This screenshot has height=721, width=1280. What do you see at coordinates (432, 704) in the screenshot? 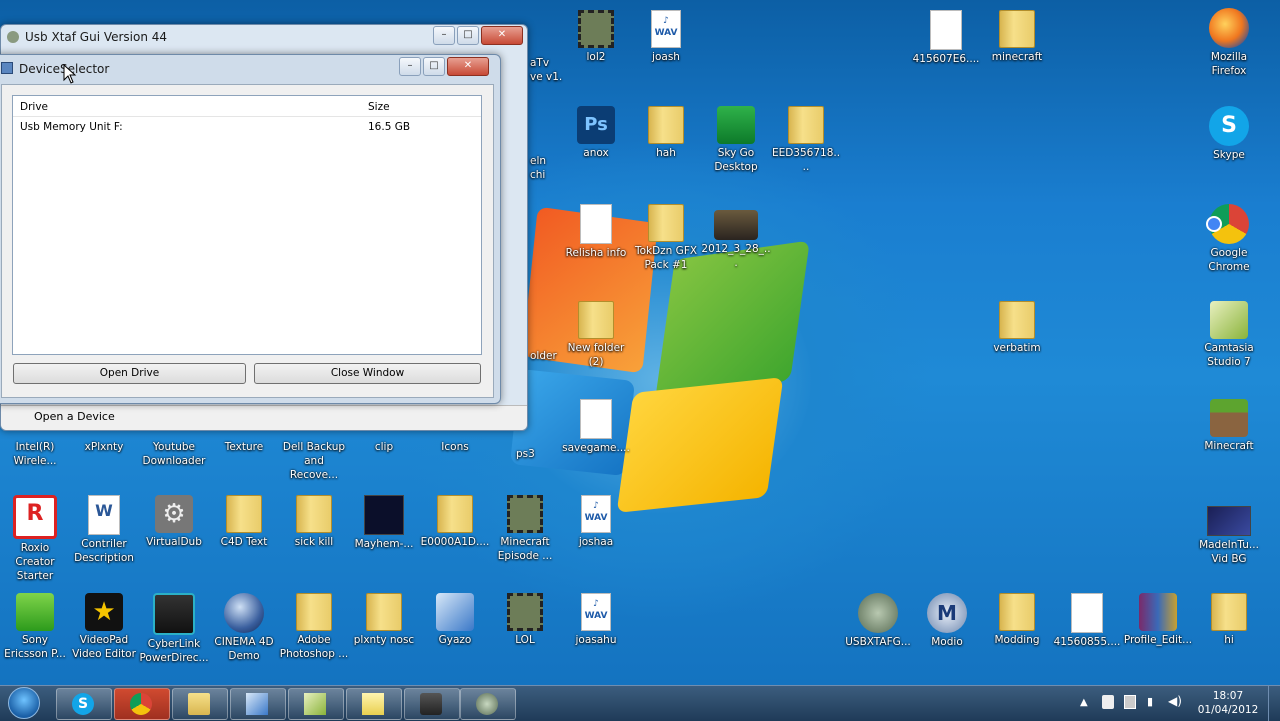
I see `taskbar-usb` at bounding box center [432, 704].